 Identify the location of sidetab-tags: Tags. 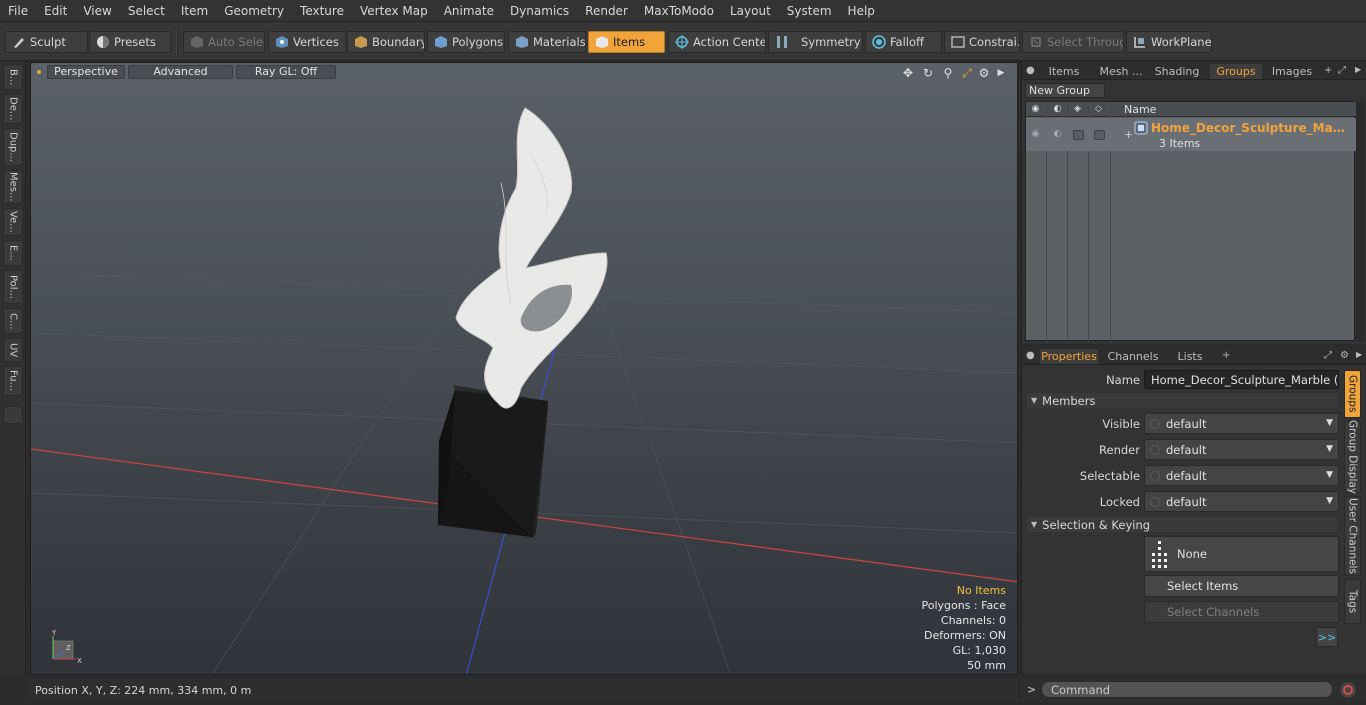
(1352, 601).